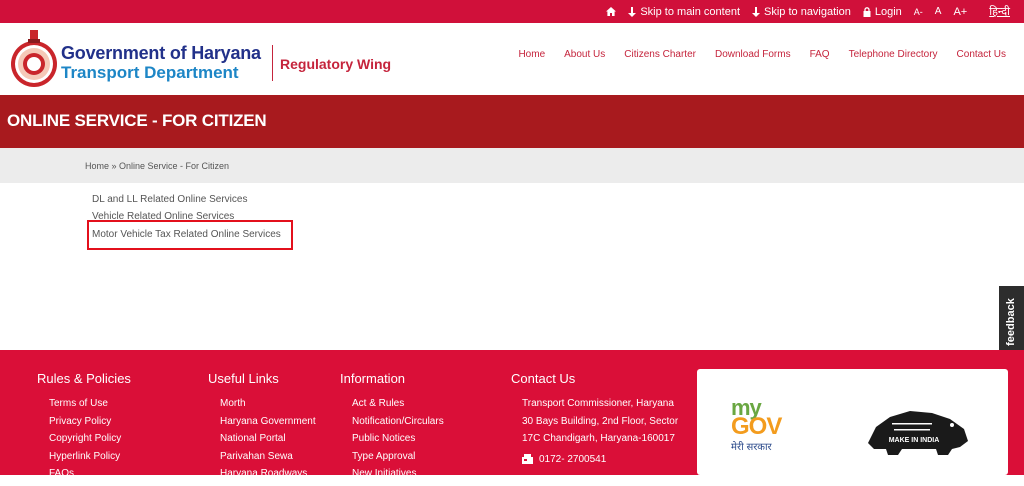 This screenshot has width=1024, height=486. What do you see at coordinates (161, 53) in the screenshot?
I see `org-name-line1: Government of Haryana` at bounding box center [161, 53].